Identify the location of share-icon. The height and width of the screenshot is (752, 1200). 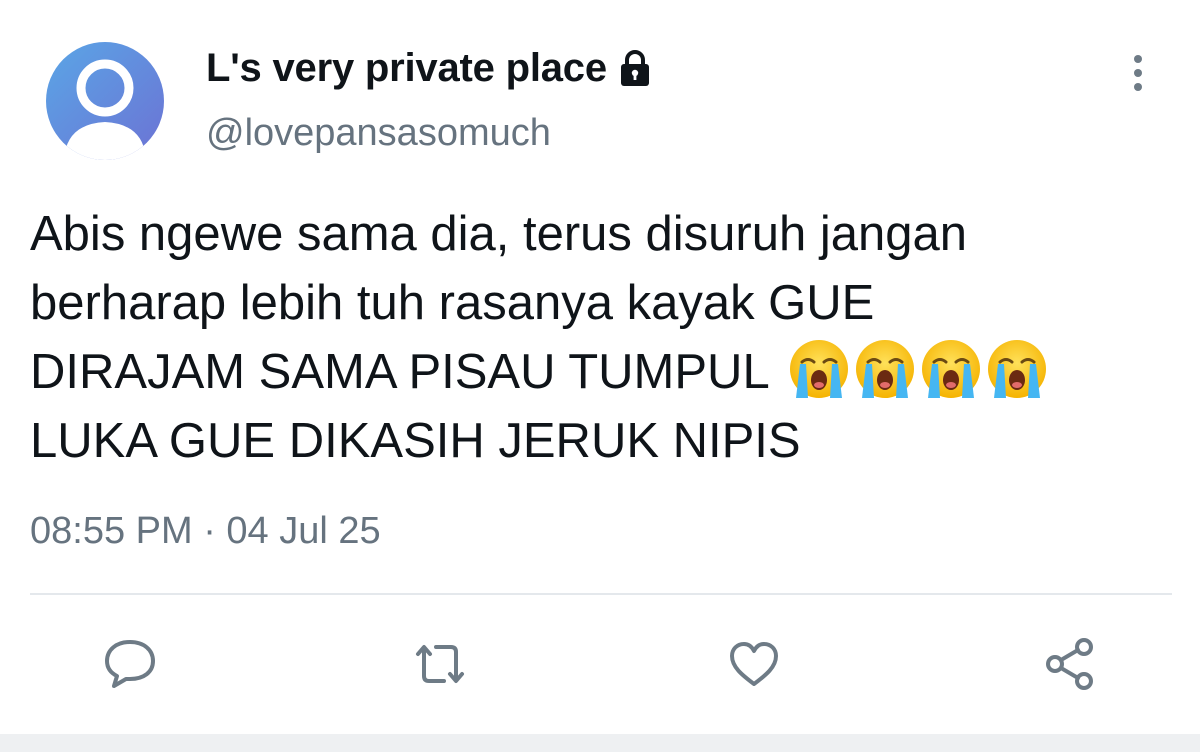
(1069, 664).